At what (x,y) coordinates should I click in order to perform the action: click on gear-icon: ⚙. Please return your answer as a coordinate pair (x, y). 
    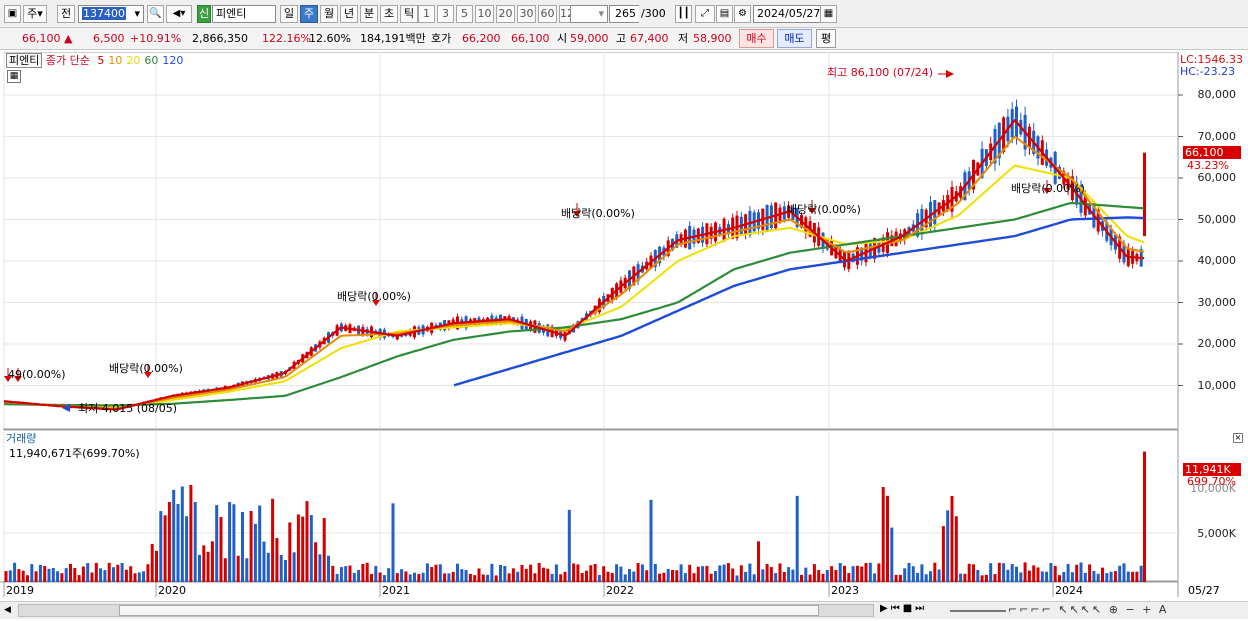
    Looking at the image, I should click on (742, 14).